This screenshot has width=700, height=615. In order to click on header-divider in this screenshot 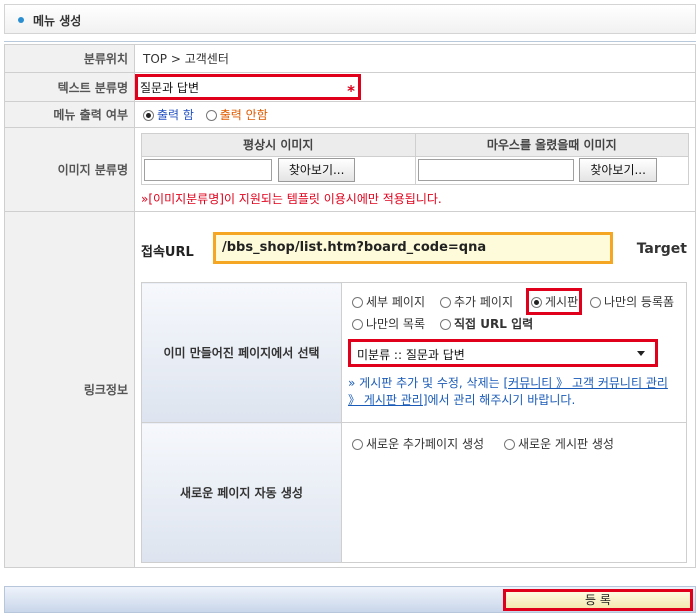, I will do `click(350, 41)`.